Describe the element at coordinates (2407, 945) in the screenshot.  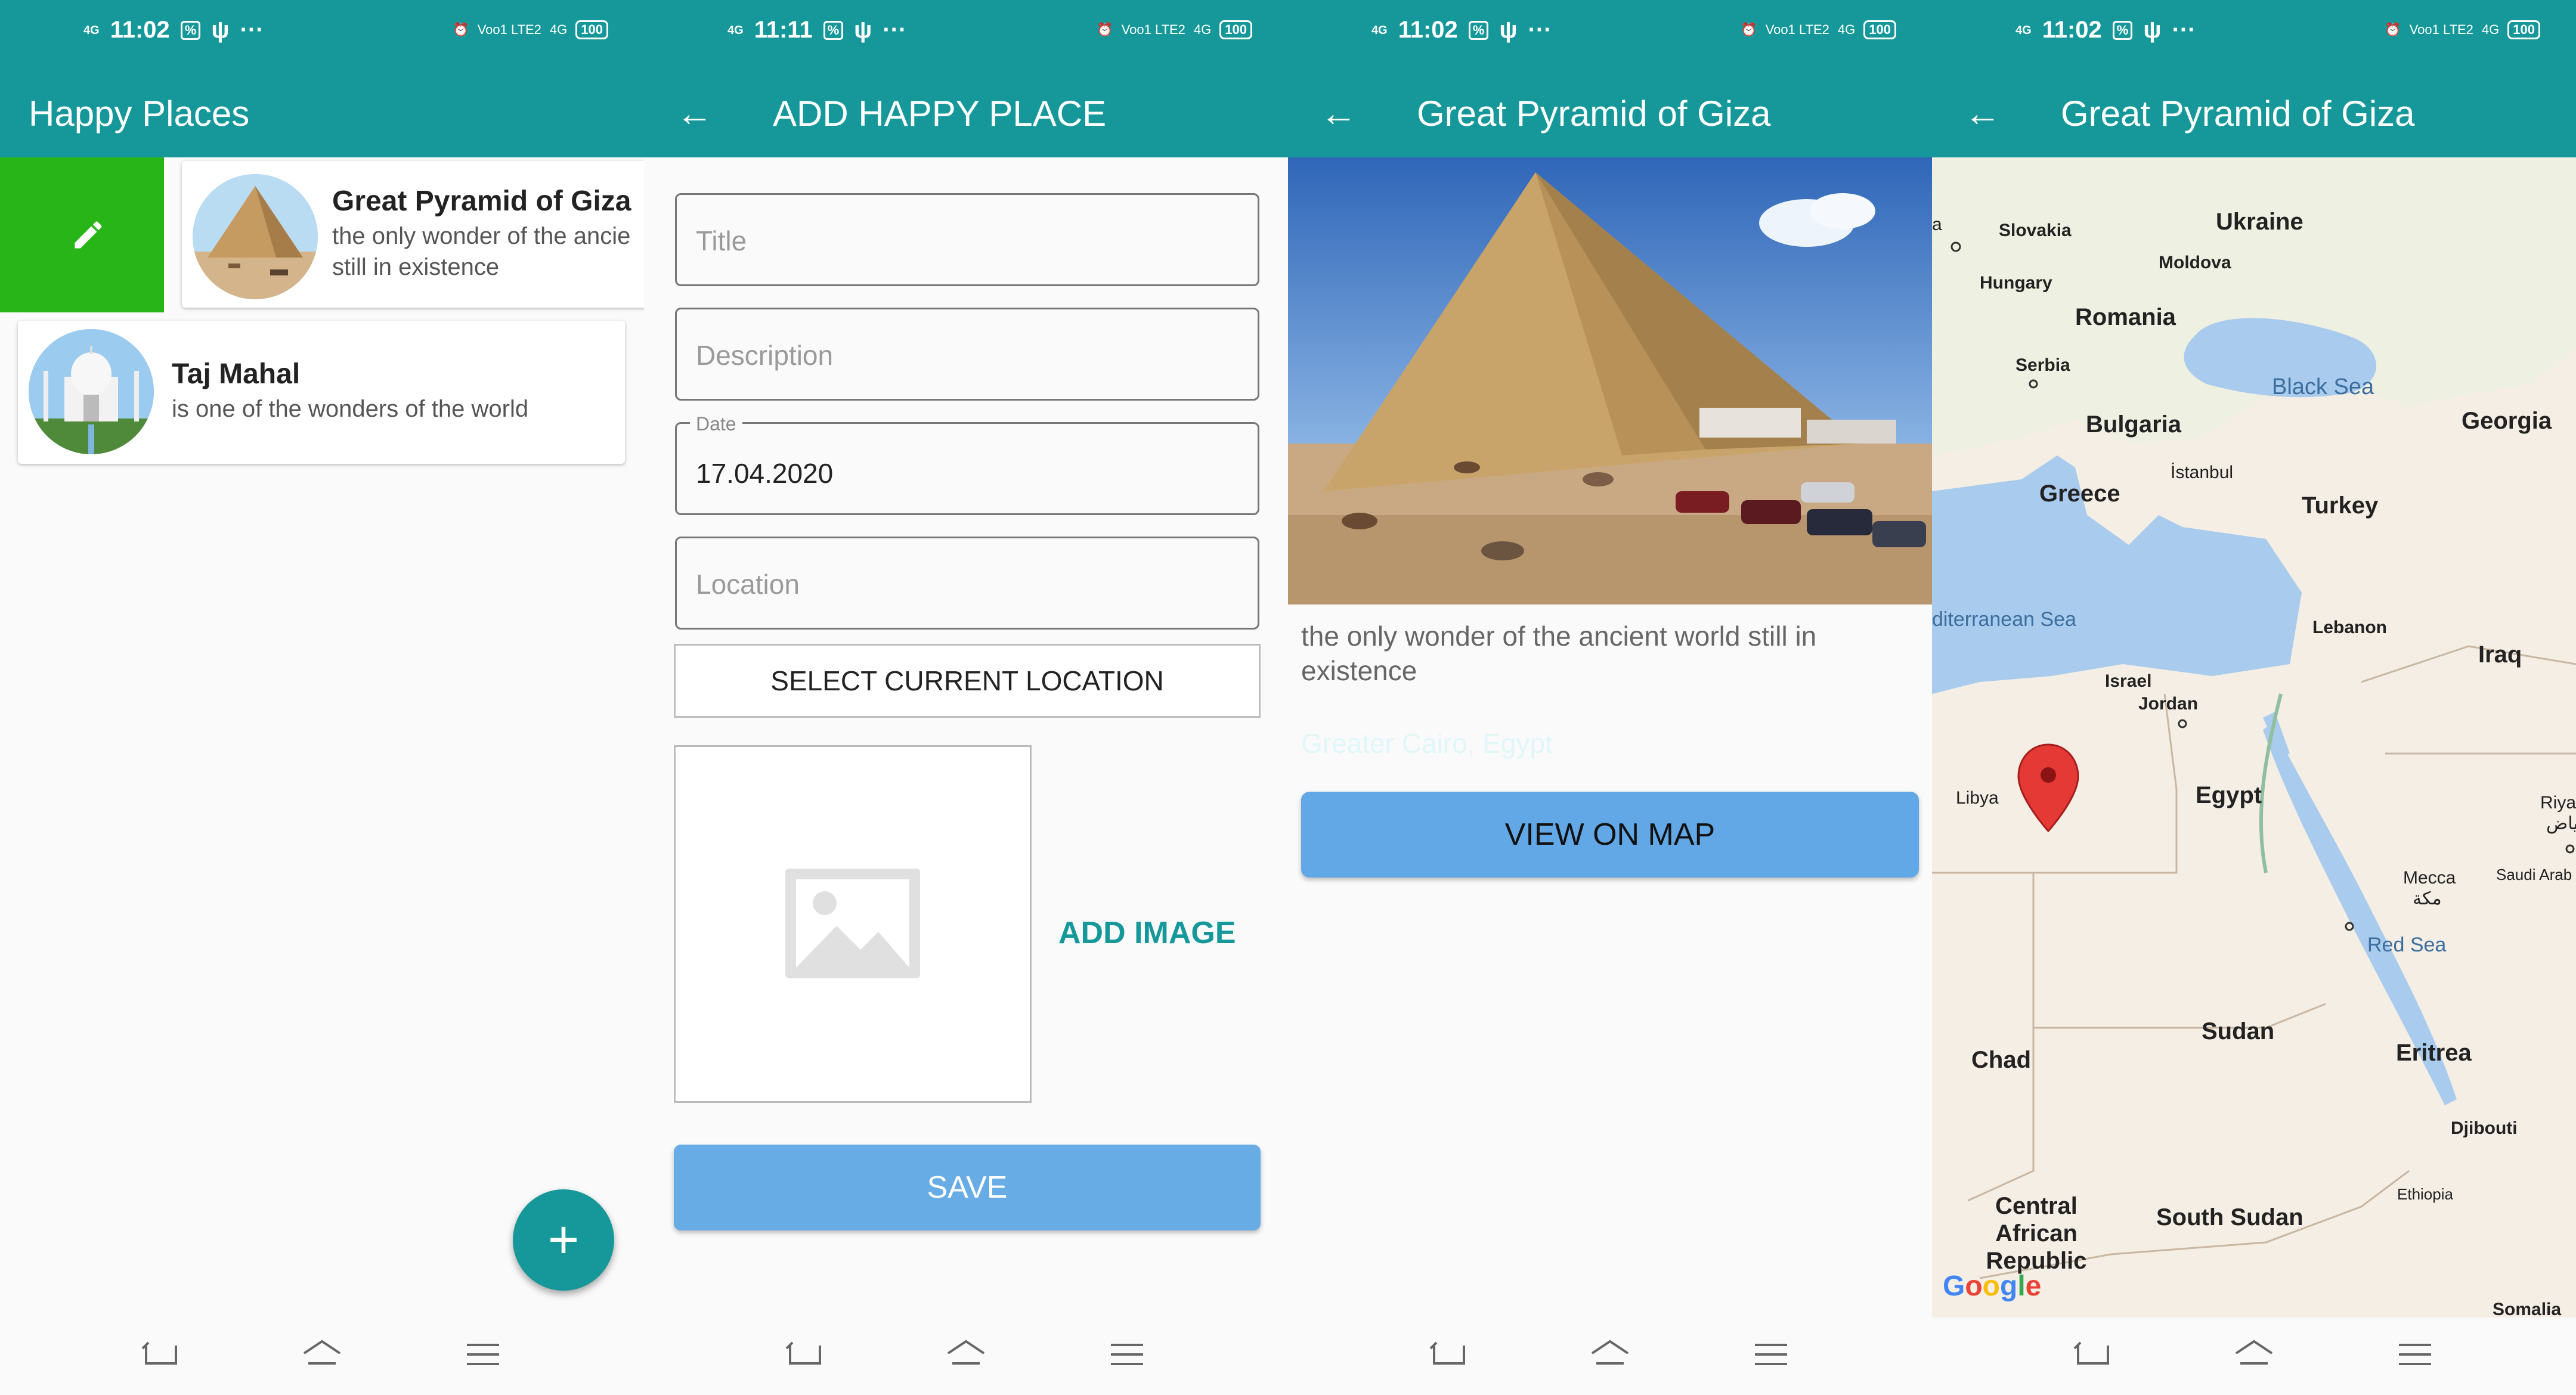
I see `map-label: Red Sea` at that location.